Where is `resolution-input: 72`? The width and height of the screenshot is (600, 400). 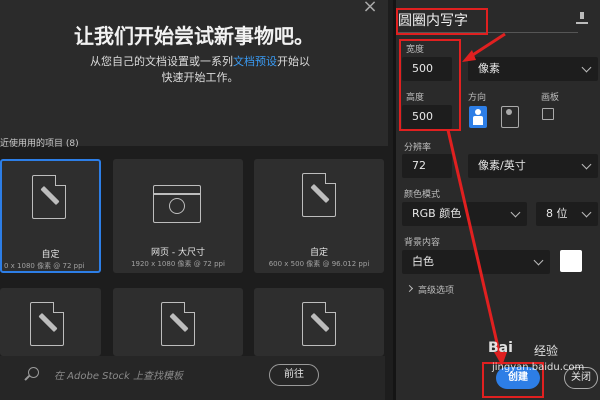
resolution-input: 72 is located at coordinates (427, 166).